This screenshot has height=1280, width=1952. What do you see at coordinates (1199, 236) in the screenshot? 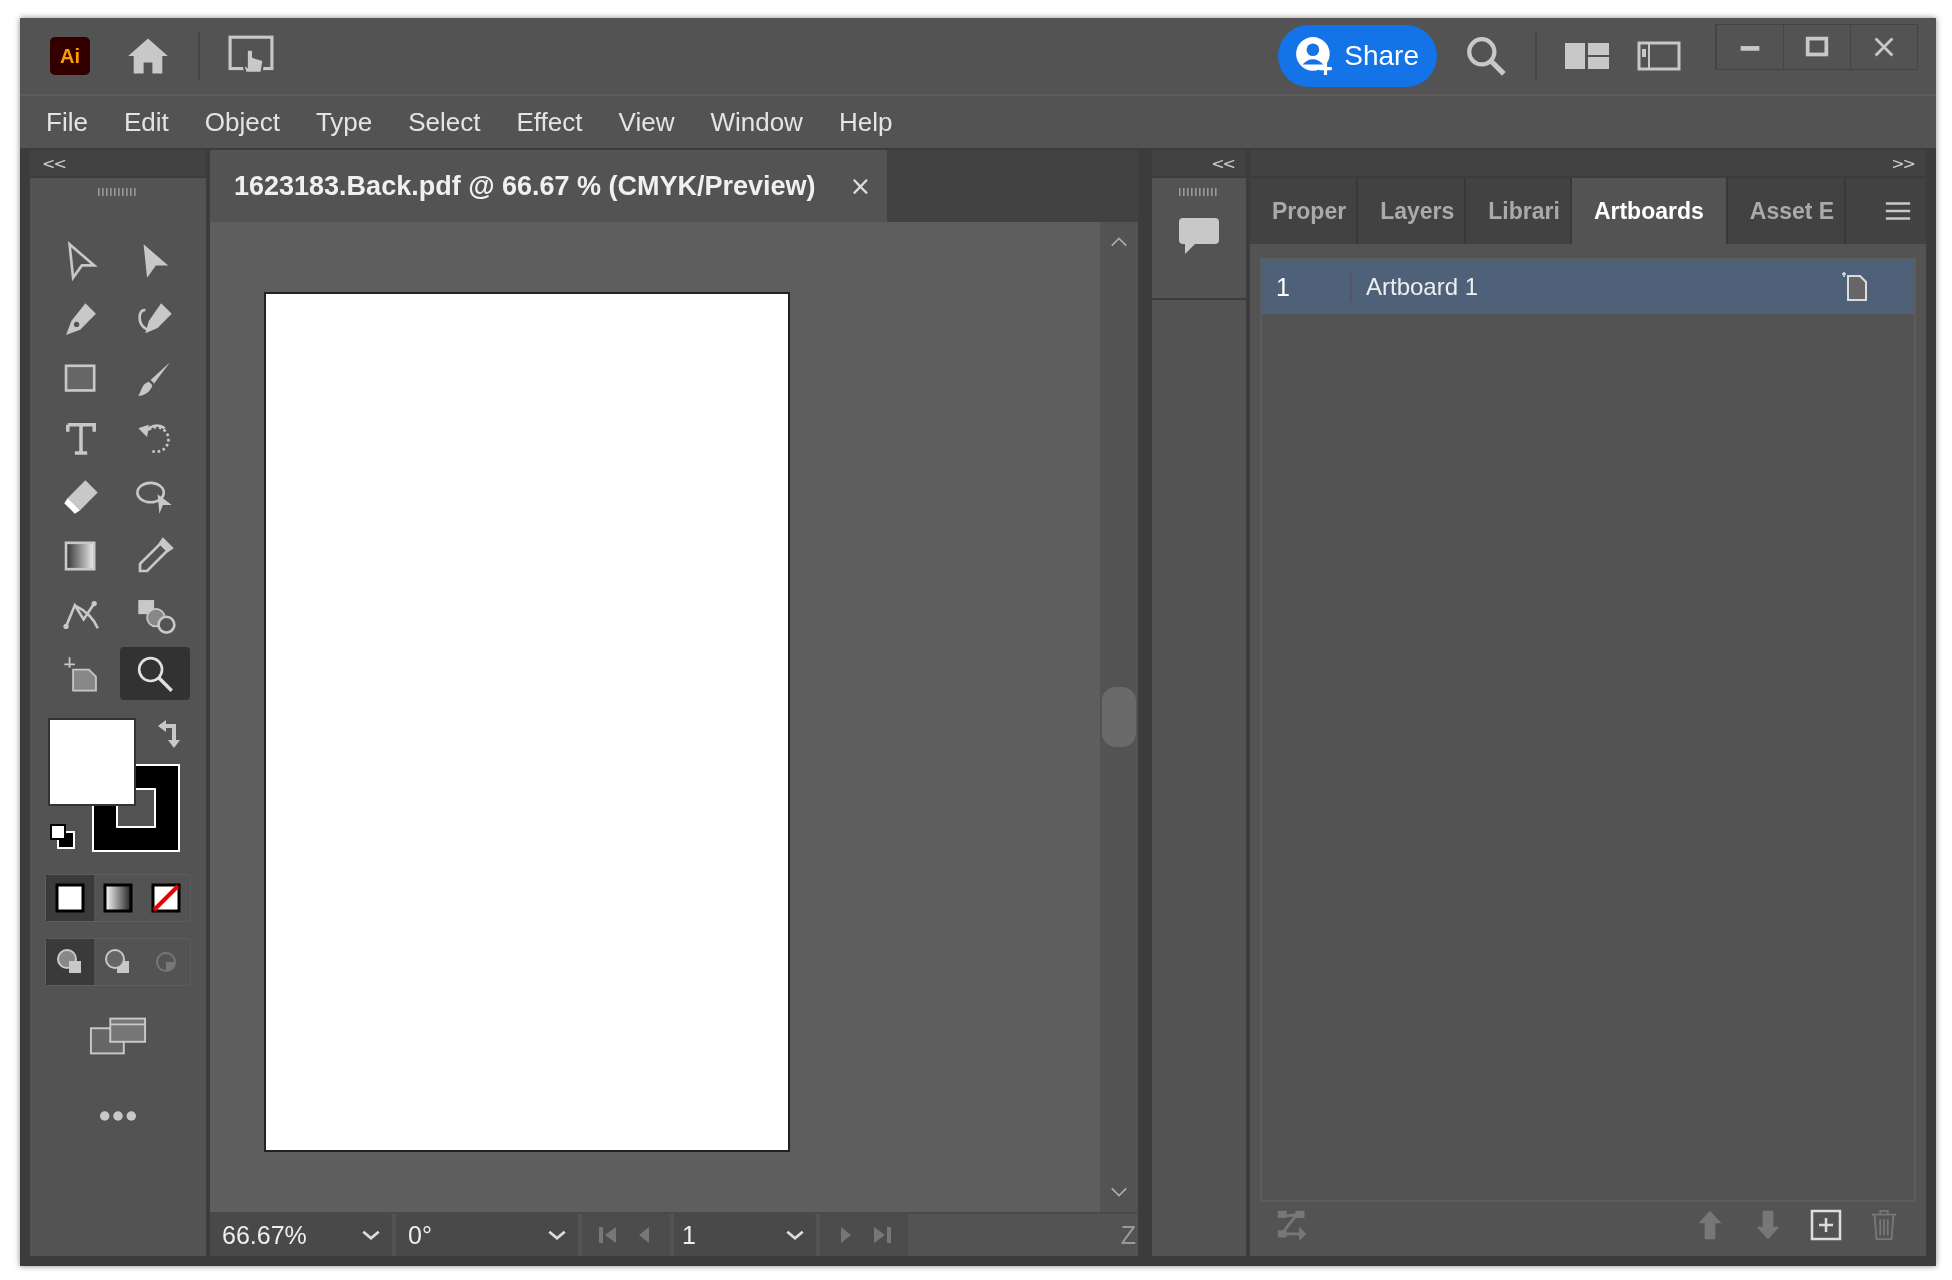
I see `comment-icon` at bounding box center [1199, 236].